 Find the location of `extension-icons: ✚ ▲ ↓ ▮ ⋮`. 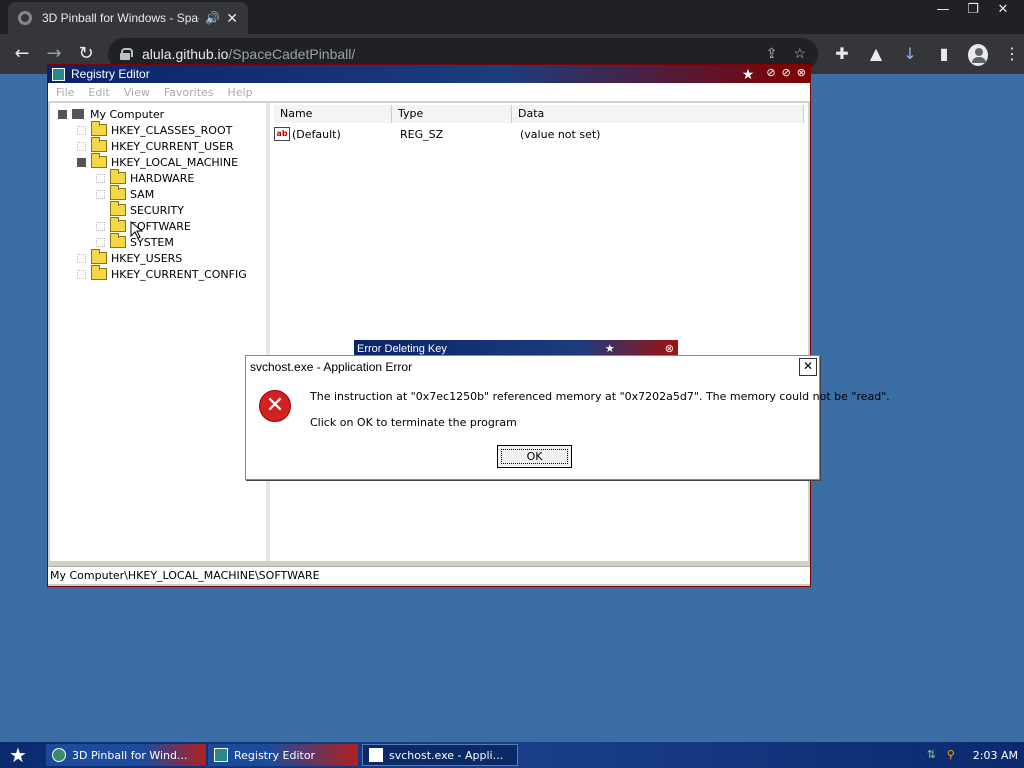

extension-icons: ✚ ▲ ↓ ▮ ⋮ is located at coordinates (927, 55).